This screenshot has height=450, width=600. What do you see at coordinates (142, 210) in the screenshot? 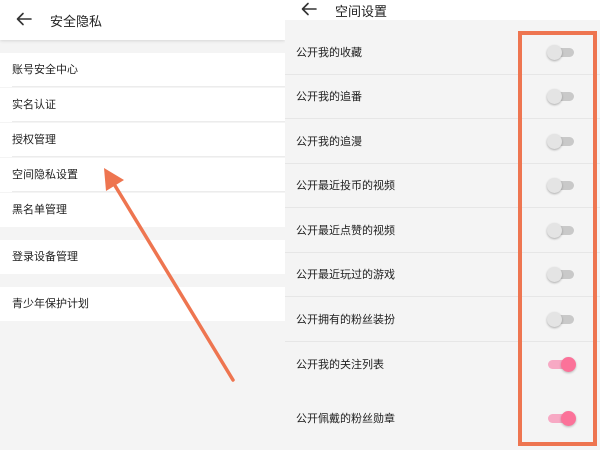
I see `menu-item-blacklist: 黑名单管理` at bounding box center [142, 210].